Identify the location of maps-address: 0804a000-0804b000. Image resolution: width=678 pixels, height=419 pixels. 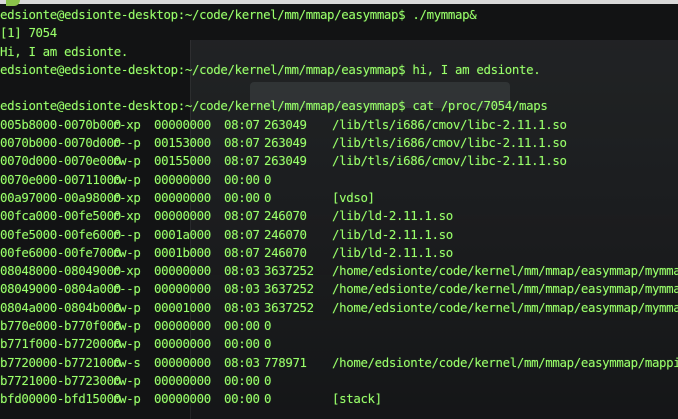
(60, 307).